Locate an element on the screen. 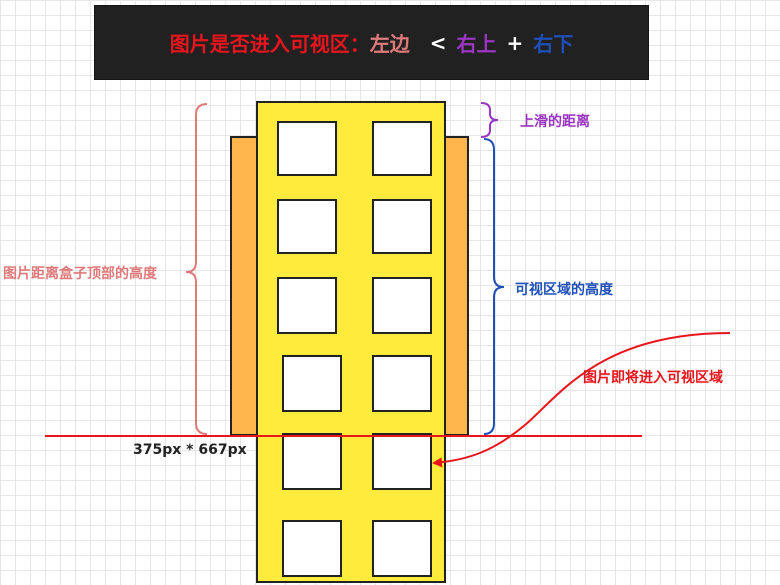 The image size is (780, 585). image-top-distance-label: 图片距离盒子顶部的高度 is located at coordinates (80, 274).